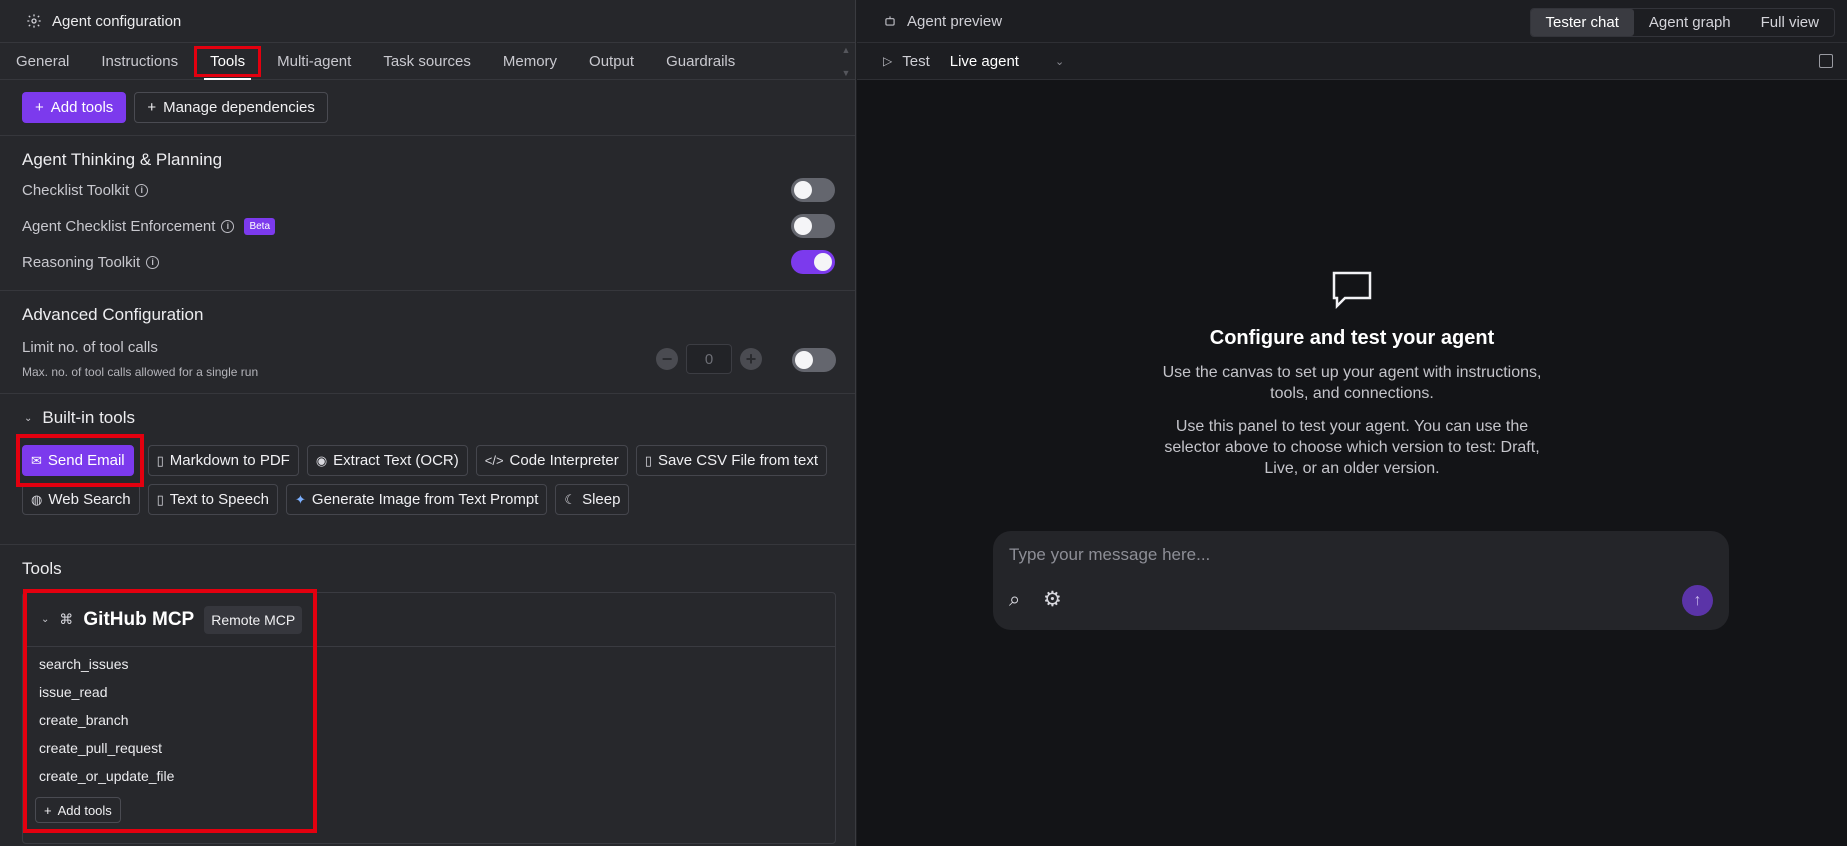 The width and height of the screenshot is (1847, 846). What do you see at coordinates (1014, 600) in the screenshot?
I see `attach-icon: ⌕` at bounding box center [1014, 600].